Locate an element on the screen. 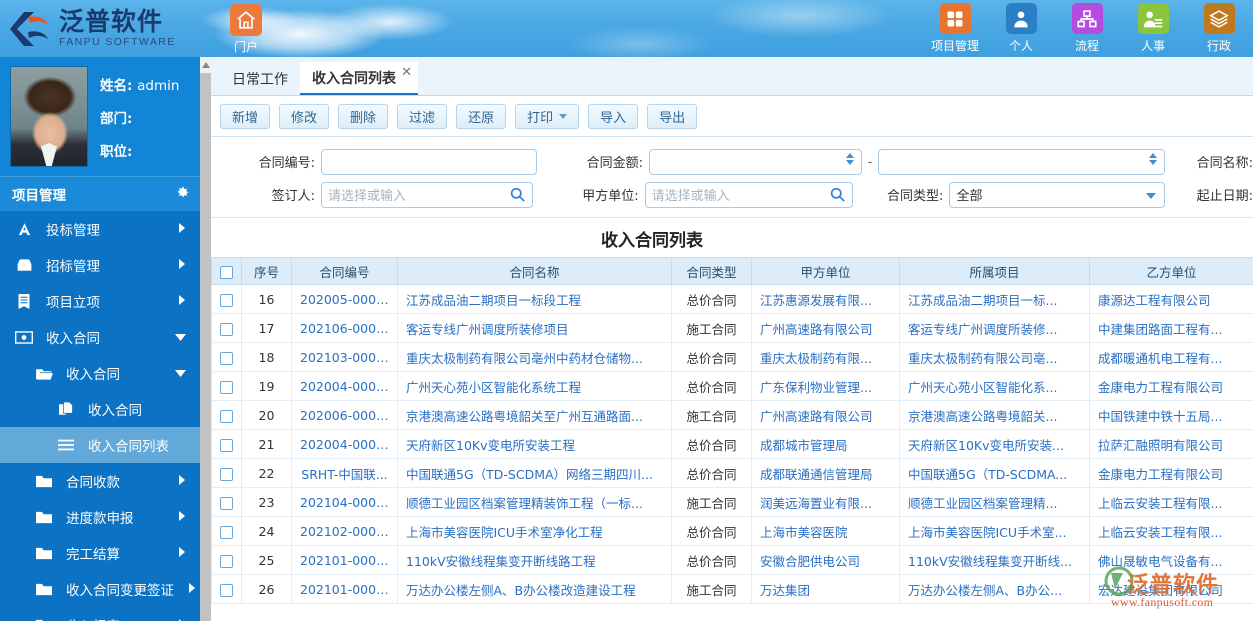 This screenshot has height=621, width=1253. sidebar-scrollbar is located at coordinates (205, 339).